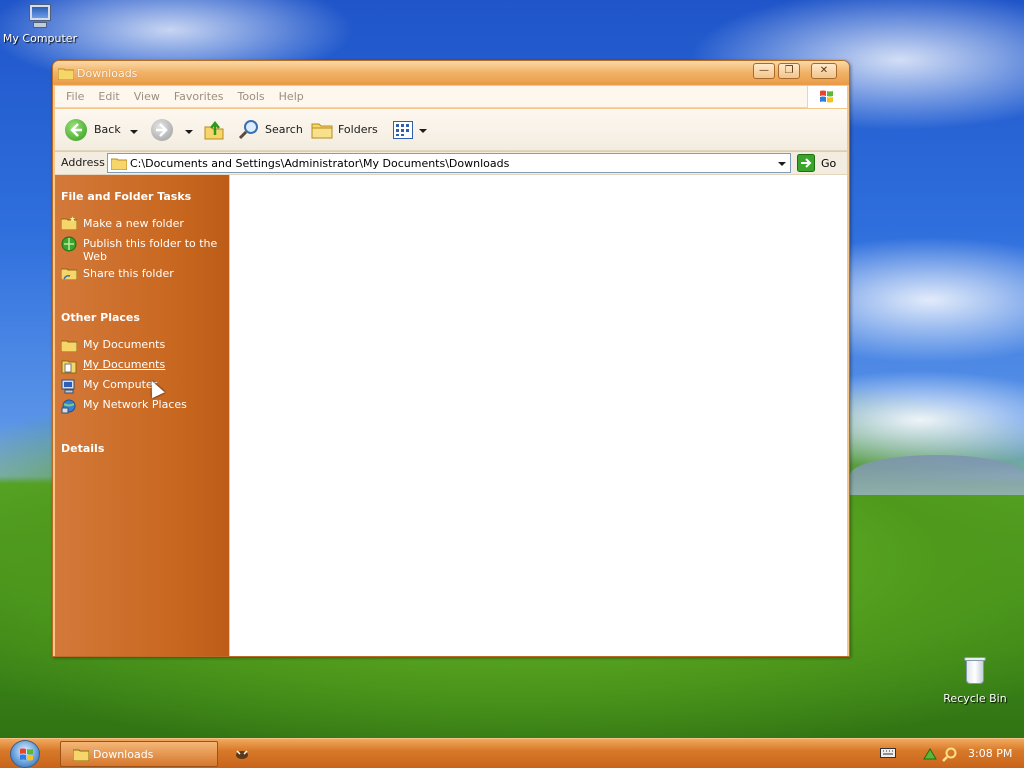  I want to click on other-places-heading: Other Places, so click(100, 317).